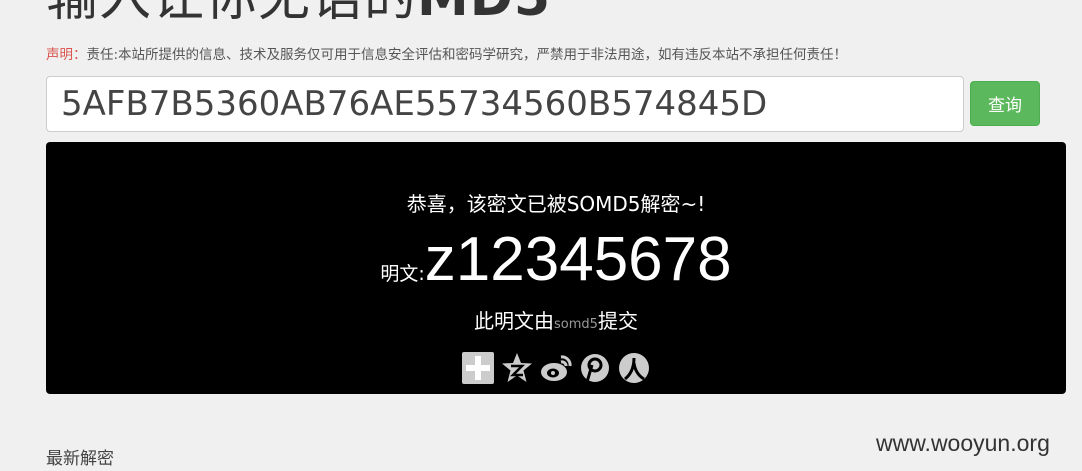 Image resolution: width=1082 pixels, height=471 pixels. What do you see at coordinates (595, 368) in the screenshot?
I see `pinterest-icon` at bounding box center [595, 368].